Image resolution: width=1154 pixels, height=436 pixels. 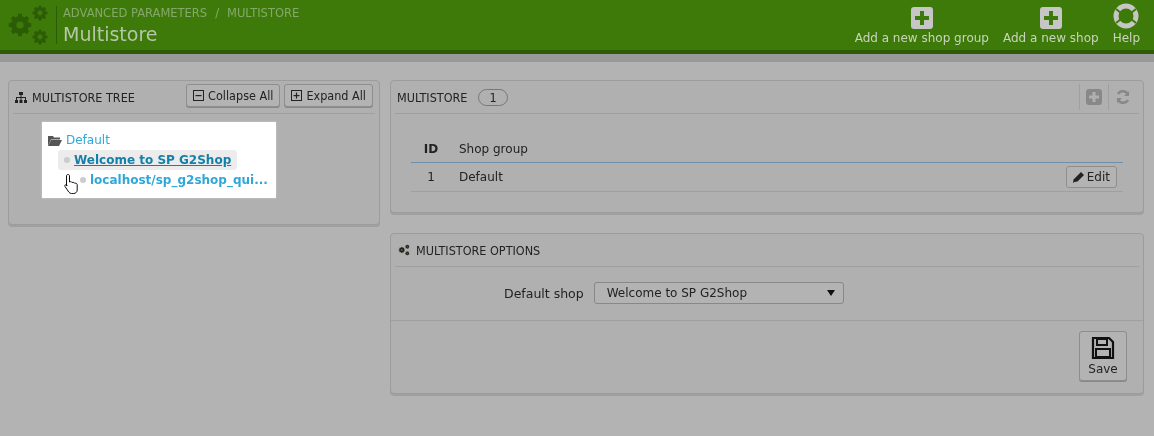 I want to click on save-button: Save, so click(x=1103, y=356).